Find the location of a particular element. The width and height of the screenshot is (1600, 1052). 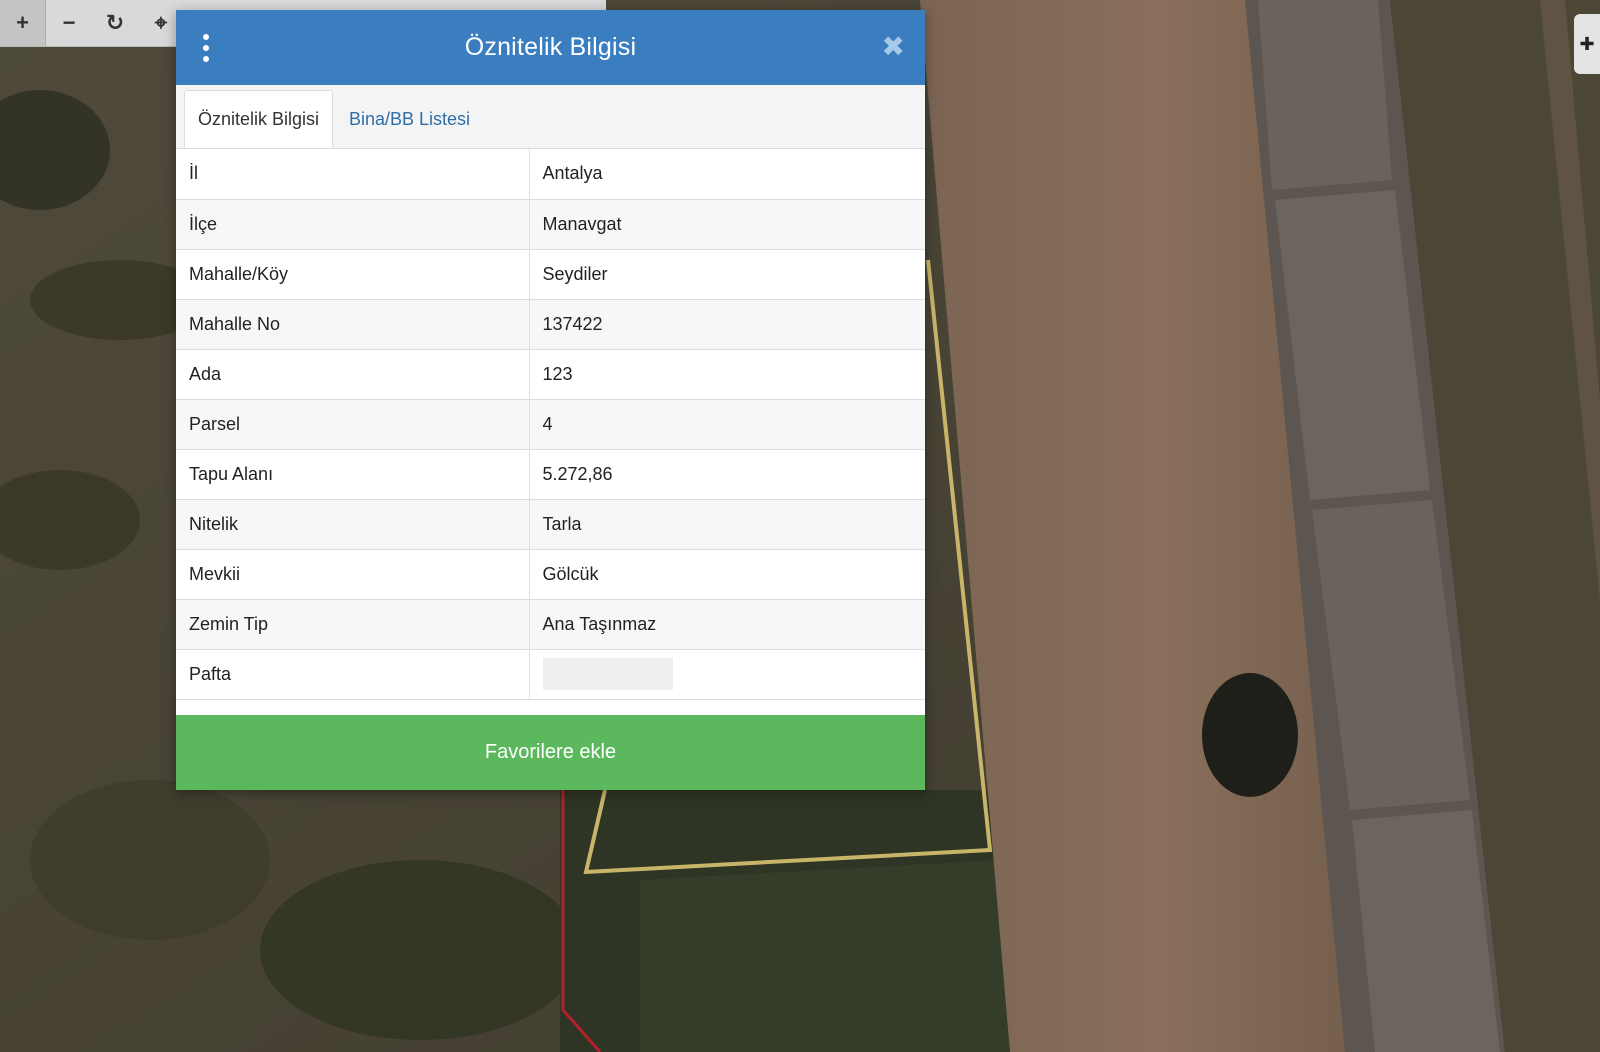

attr-key: Tapu Alanı is located at coordinates (353, 474).